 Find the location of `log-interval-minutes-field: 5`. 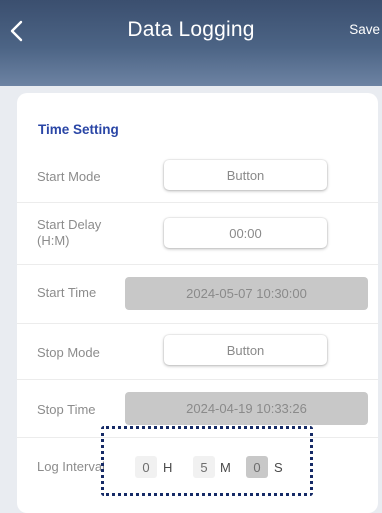

log-interval-minutes-field: 5 is located at coordinates (204, 467).